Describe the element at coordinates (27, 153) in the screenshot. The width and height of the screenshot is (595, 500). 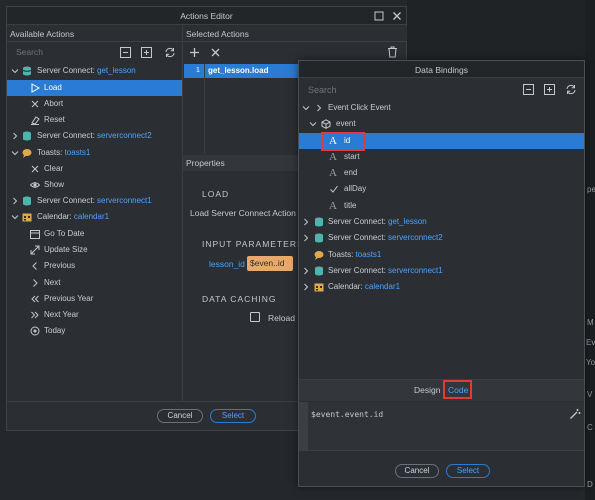
I see `speech-bubble-icon` at that location.